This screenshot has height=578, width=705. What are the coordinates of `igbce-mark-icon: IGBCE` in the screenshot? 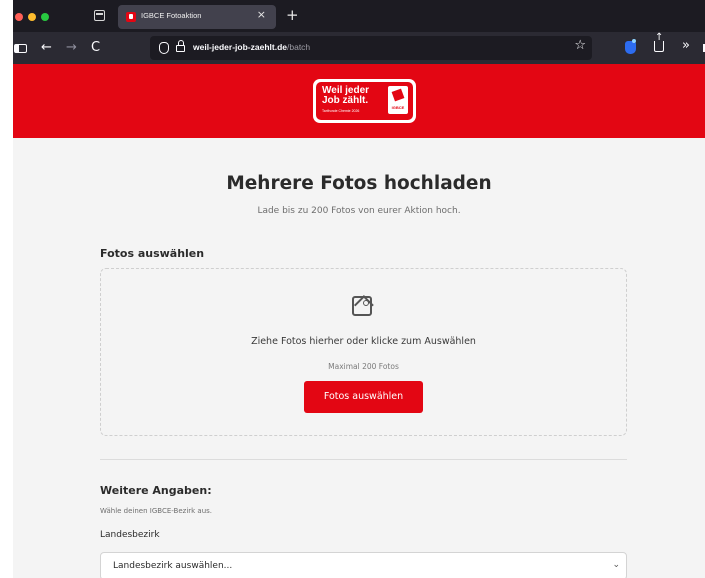 It's located at (398, 100).